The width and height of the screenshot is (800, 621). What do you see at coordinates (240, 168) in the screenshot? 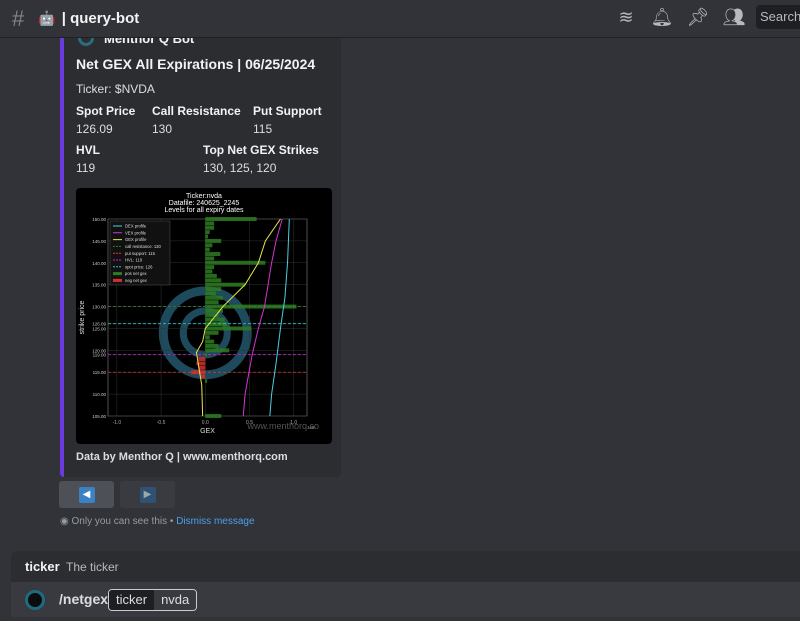
I see `field-value: 130, 125, 120` at bounding box center [240, 168].